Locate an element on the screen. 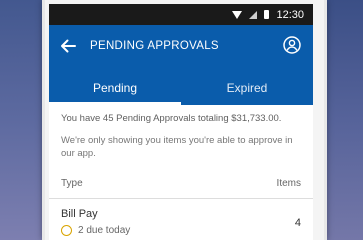 The height and width of the screenshot is (240, 363). tab-pending-label: Pending is located at coordinates (115, 87).